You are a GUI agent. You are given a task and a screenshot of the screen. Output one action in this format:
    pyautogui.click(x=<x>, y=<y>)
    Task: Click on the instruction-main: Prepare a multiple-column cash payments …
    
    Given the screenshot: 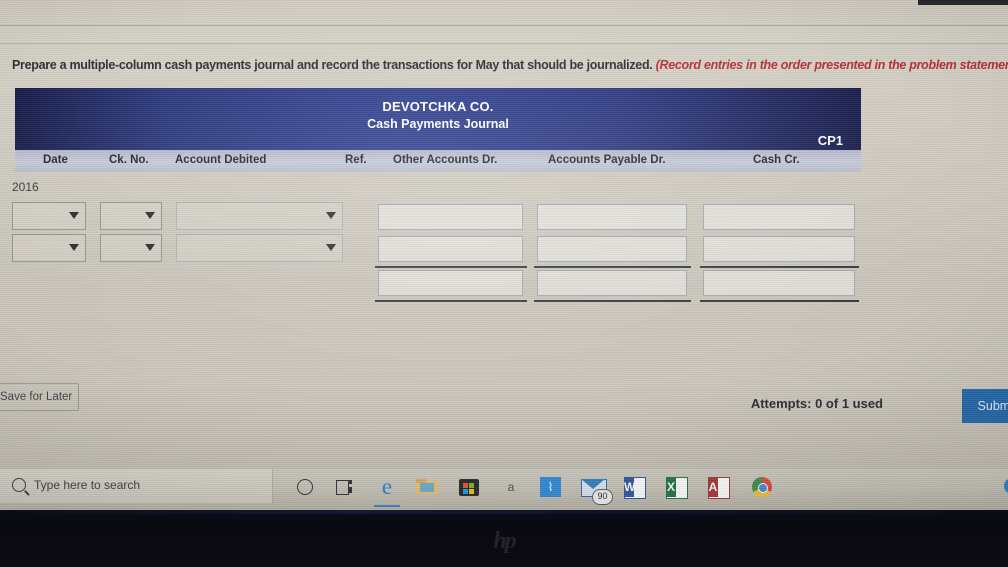 What is the action you would take?
    pyautogui.click(x=332, y=65)
    